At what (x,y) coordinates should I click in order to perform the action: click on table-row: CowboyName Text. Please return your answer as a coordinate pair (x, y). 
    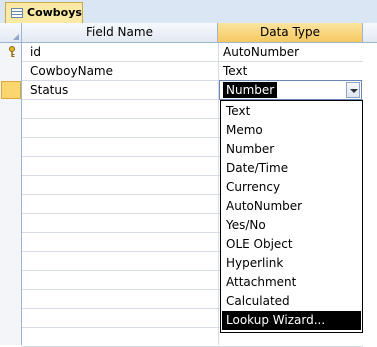
    Looking at the image, I should click on (192, 71).